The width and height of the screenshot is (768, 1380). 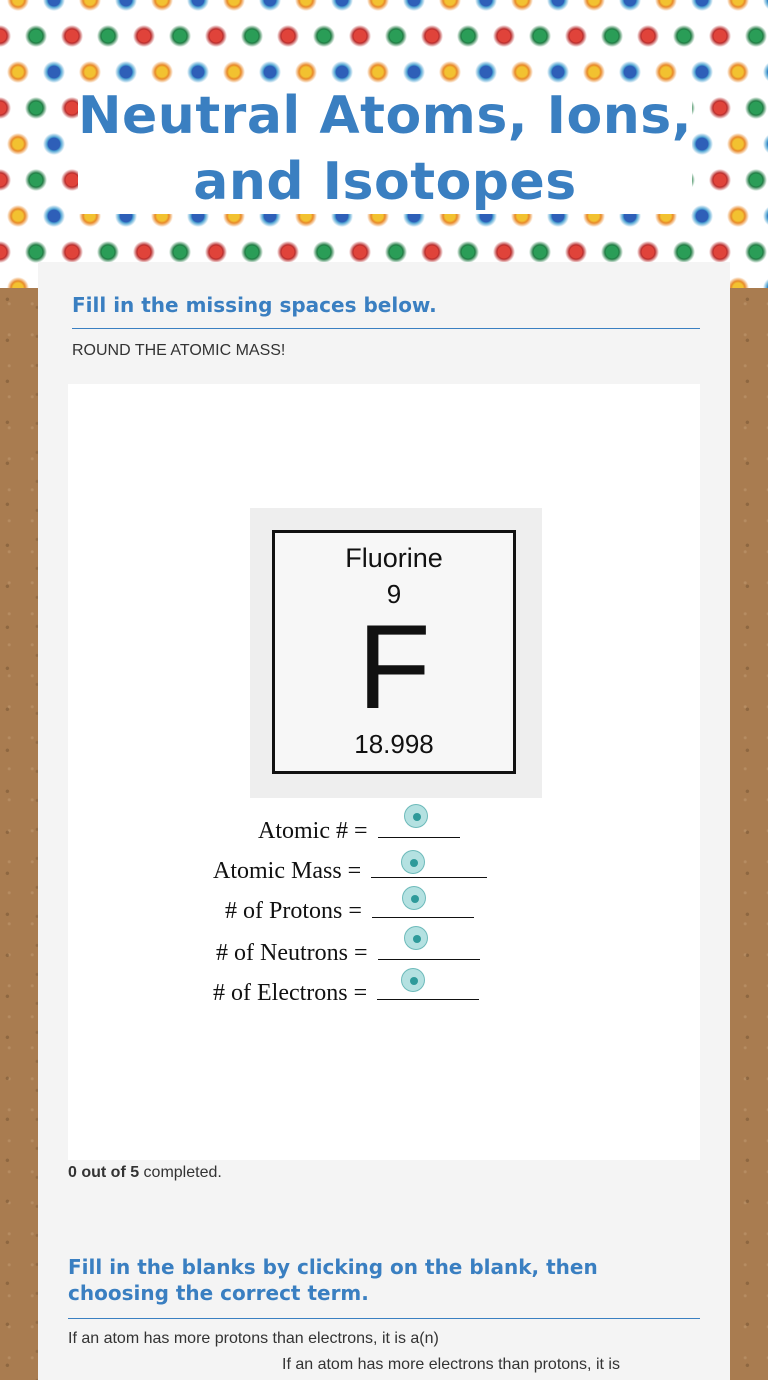 I want to click on section-divider, so click(x=386, y=328).